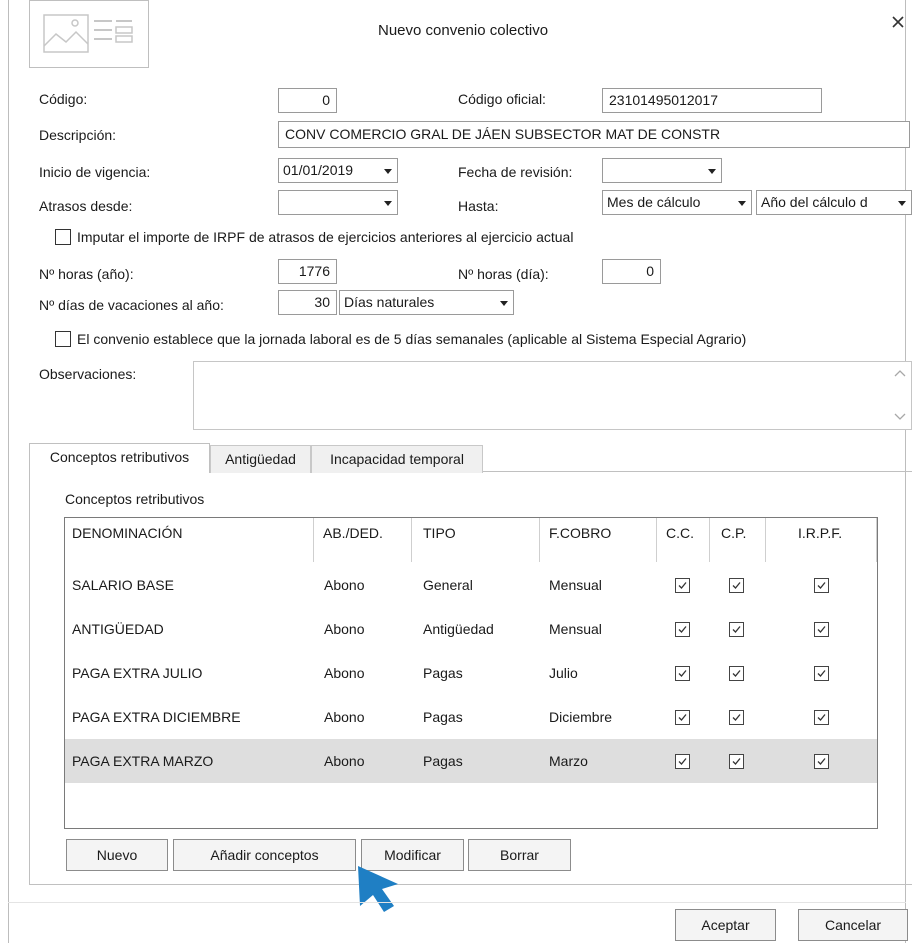  I want to click on table-row: PAGA EXTRA JULIO Abono Pagas Julio, so click(471, 673).